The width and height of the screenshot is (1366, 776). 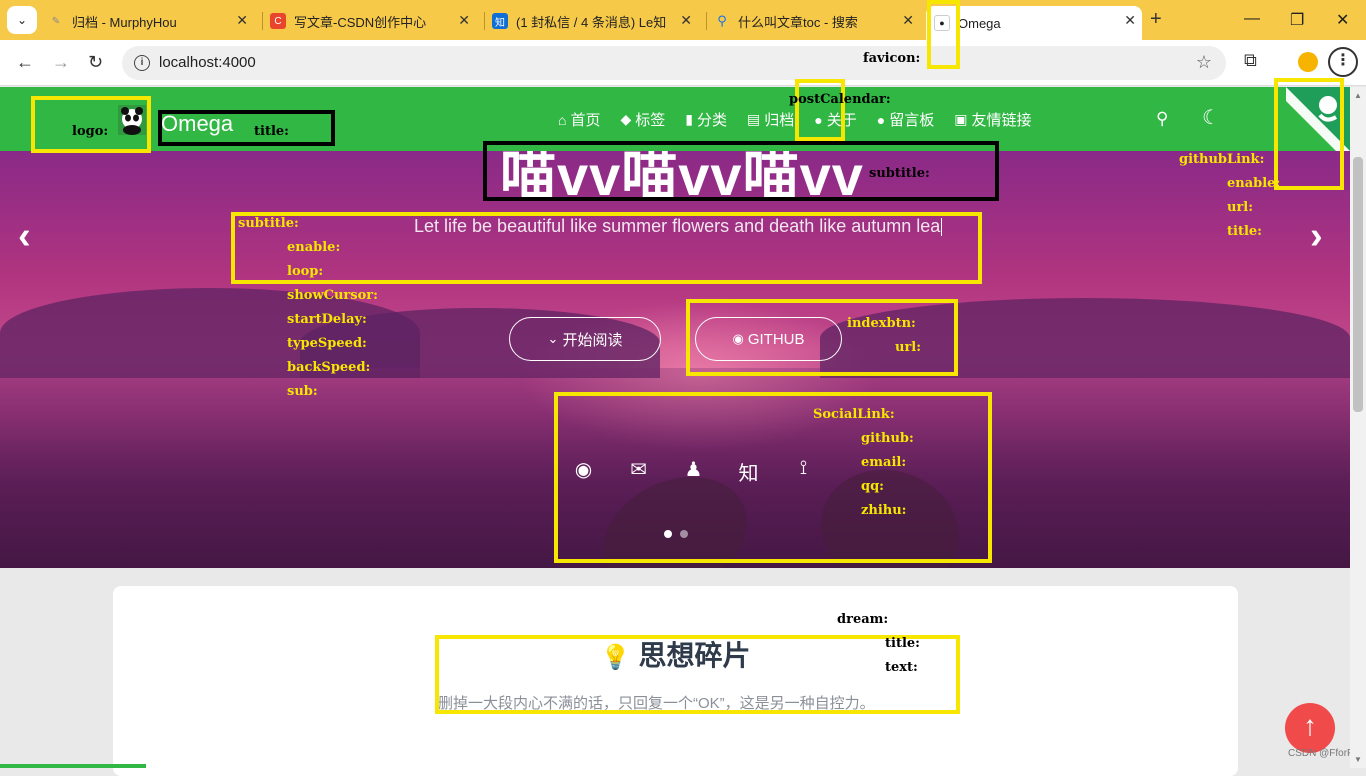 I want to click on zhihu-icon: 知, so click(x=500, y=21).